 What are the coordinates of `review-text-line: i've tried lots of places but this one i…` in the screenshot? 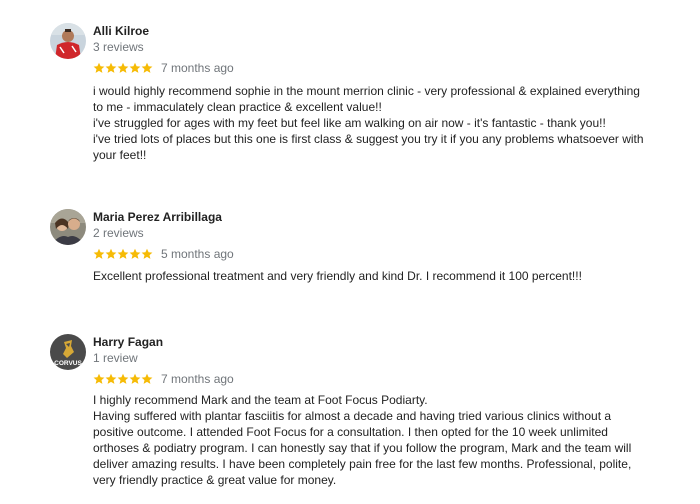 It's located at (368, 147).